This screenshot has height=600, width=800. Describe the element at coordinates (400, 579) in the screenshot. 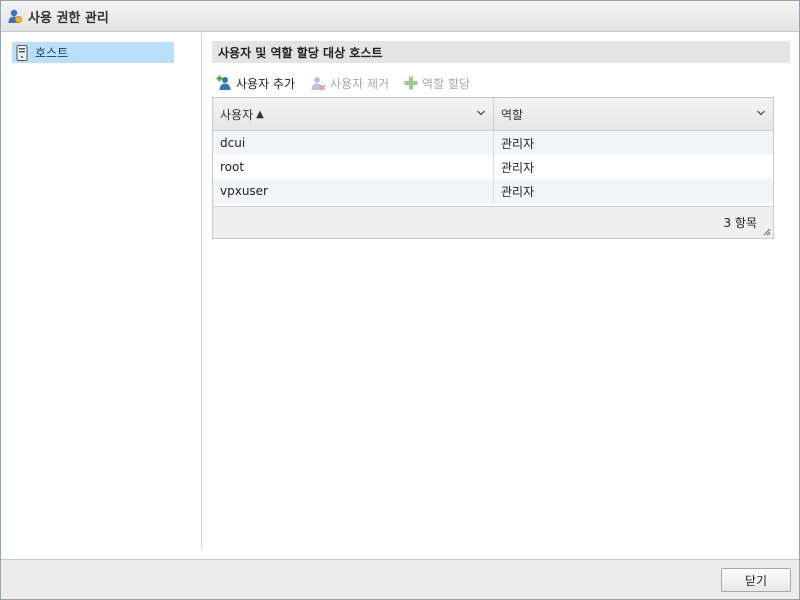

I see `dialog-footer: 닫기` at that location.